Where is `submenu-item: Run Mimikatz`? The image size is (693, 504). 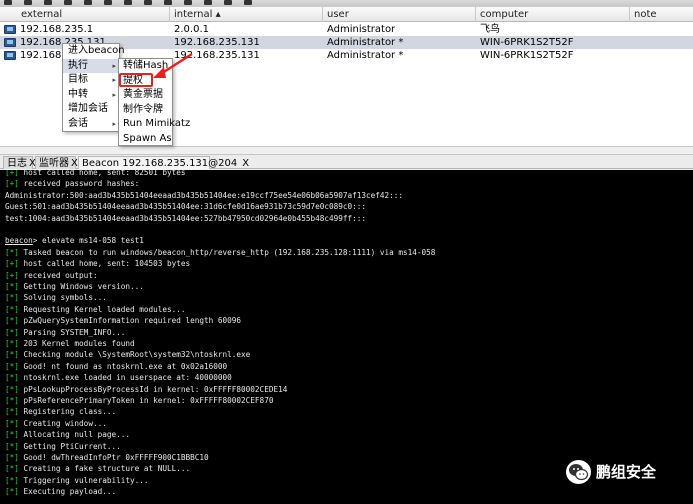
submenu-item: Run Mimikatz is located at coordinates (154, 124).